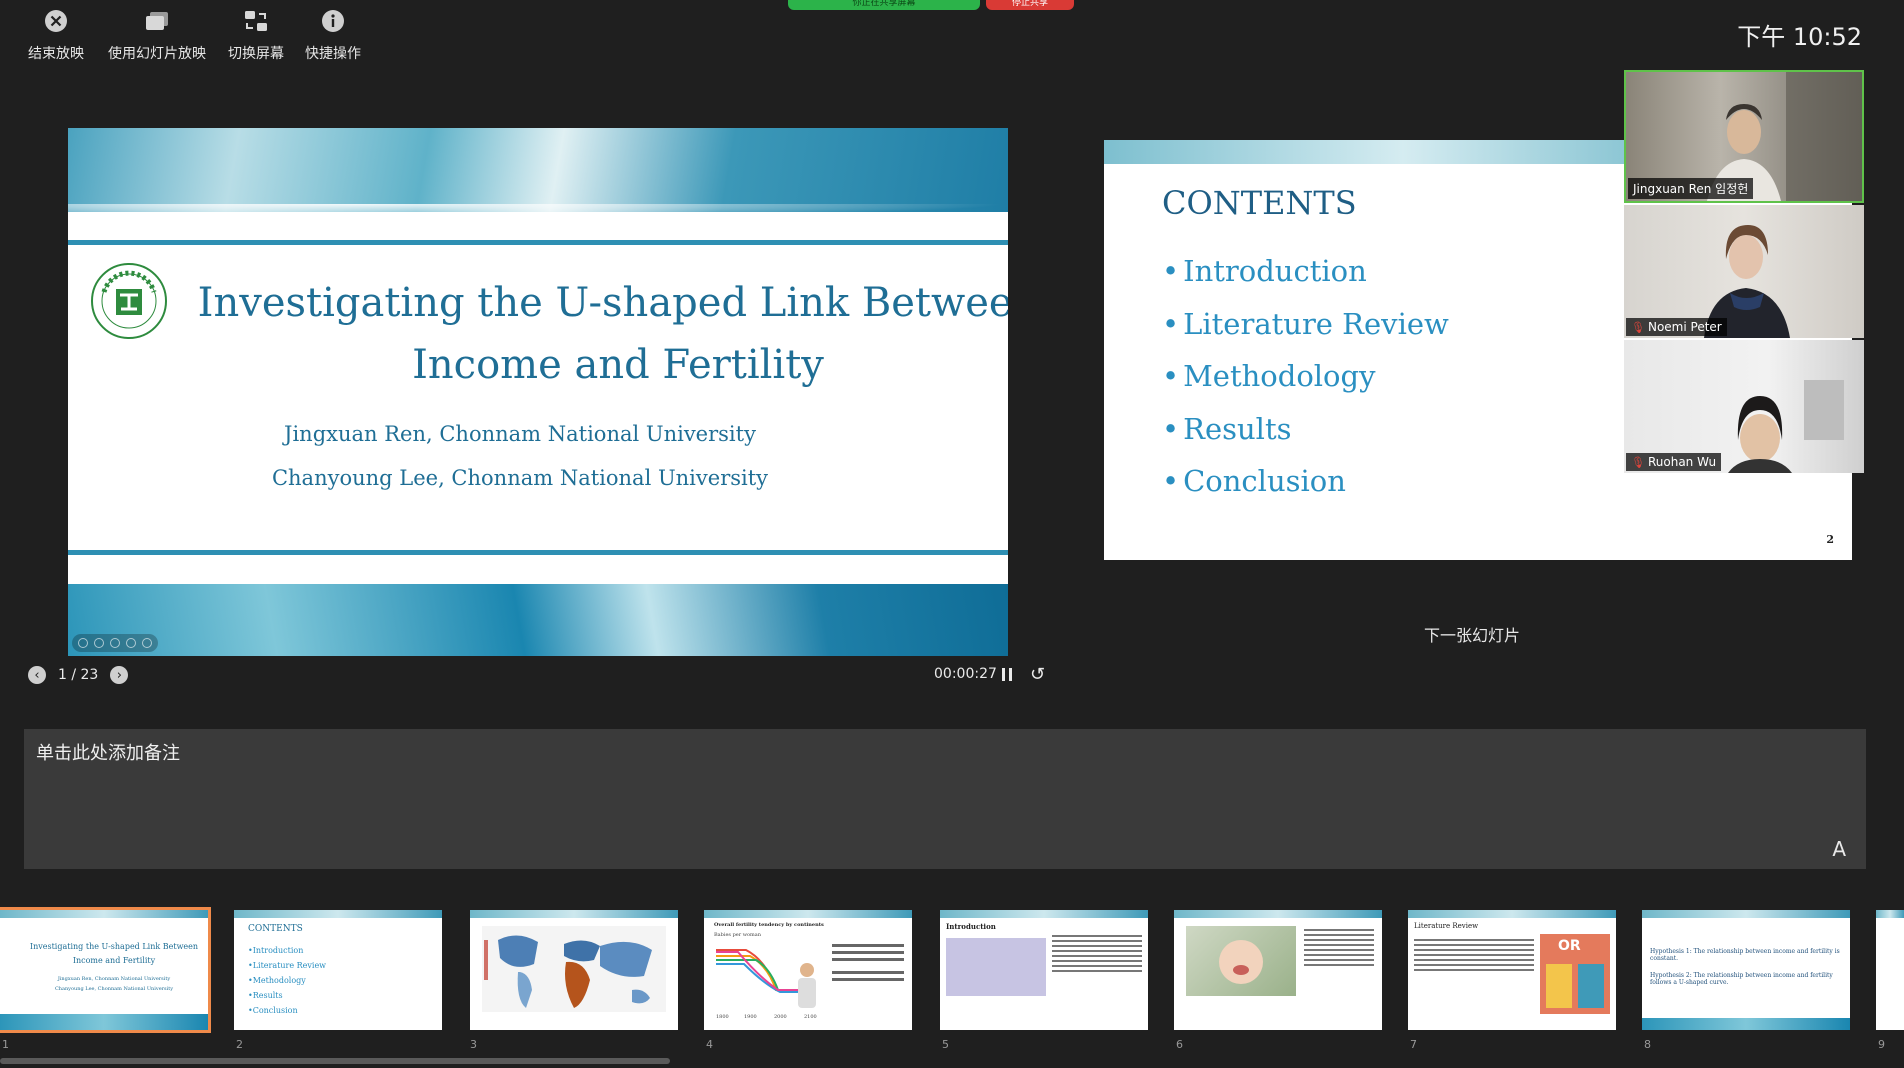 This screenshot has width=1904, height=1068. Describe the element at coordinates (131, 643) in the screenshot. I see `grid-icon` at that location.